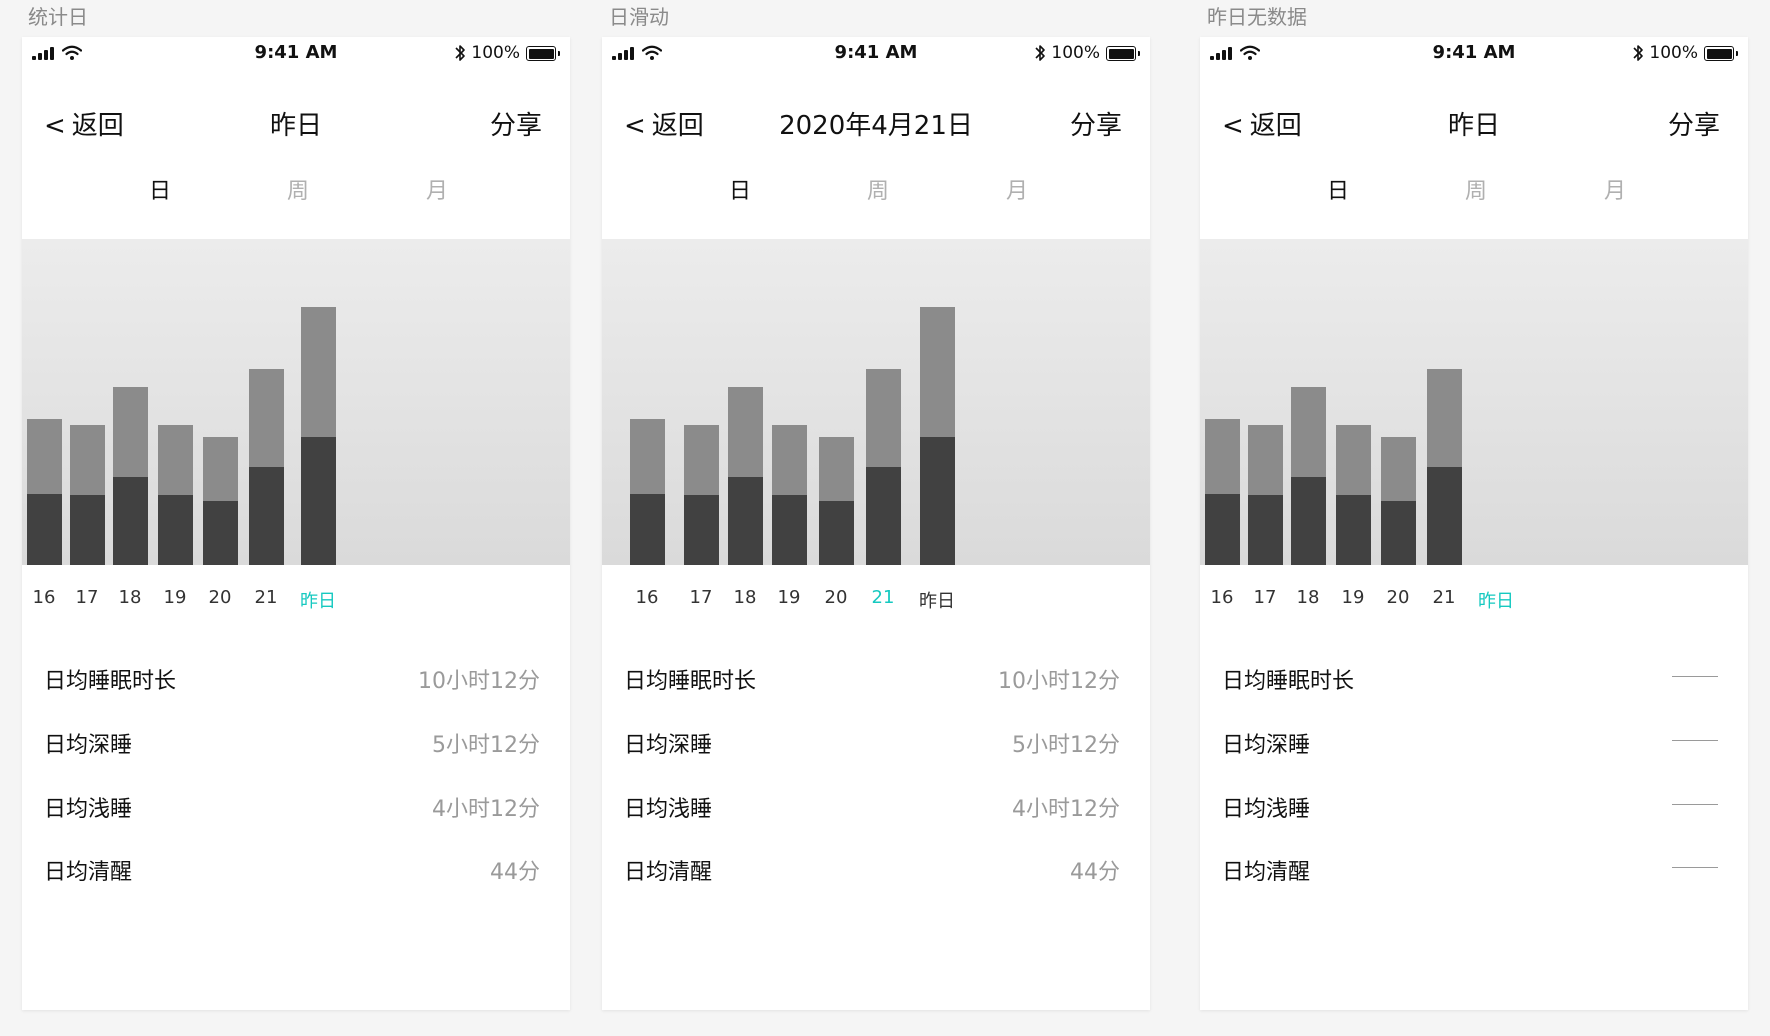 The height and width of the screenshot is (1036, 1770). I want to click on stat-row: 日均清醒 44分, so click(872, 868).